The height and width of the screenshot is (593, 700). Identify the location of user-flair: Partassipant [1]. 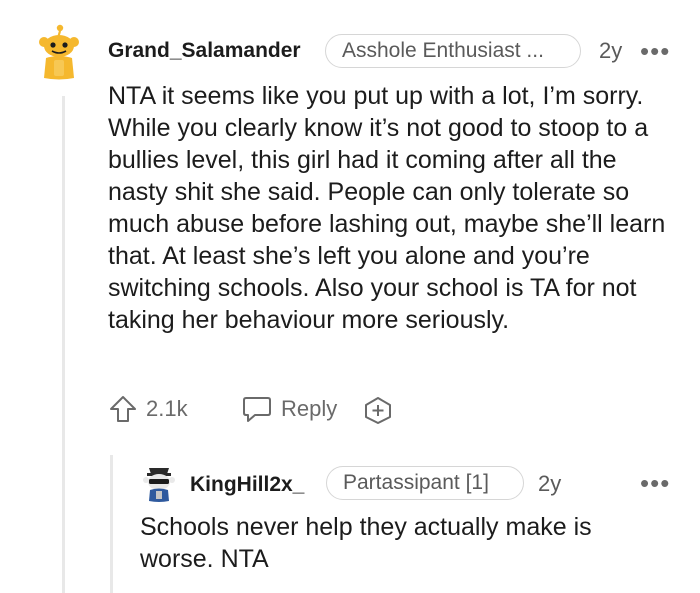
(425, 483).